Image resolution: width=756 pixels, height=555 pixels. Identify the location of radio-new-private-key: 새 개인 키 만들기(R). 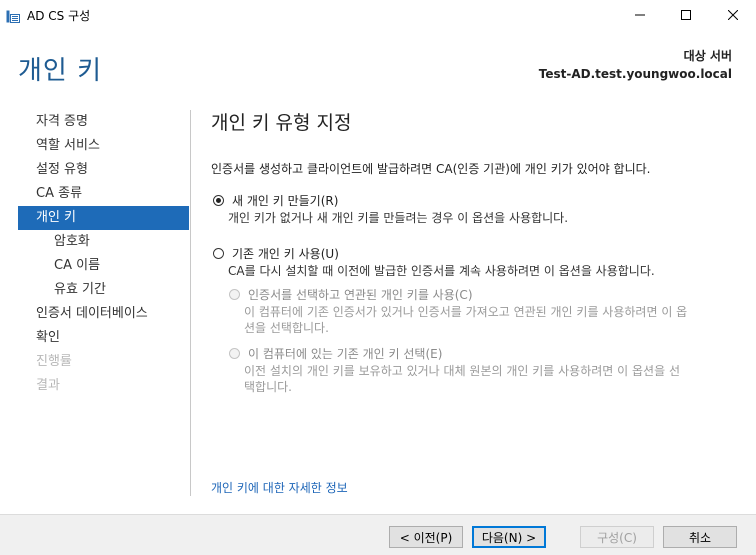
(275, 200).